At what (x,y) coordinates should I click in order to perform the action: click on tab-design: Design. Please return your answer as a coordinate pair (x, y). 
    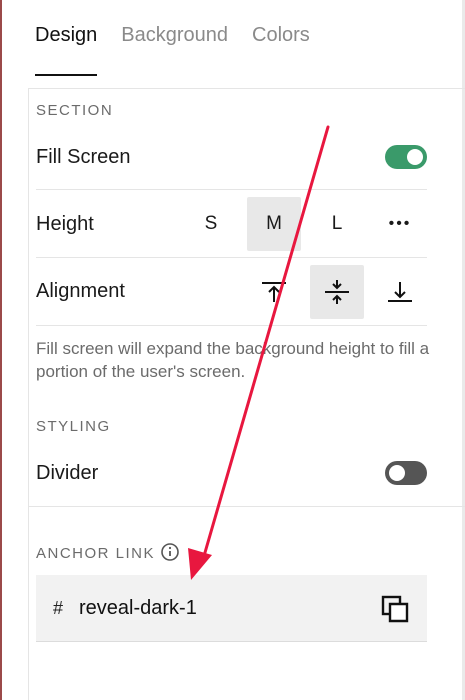
    Looking at the image, I should click on (66, 38).